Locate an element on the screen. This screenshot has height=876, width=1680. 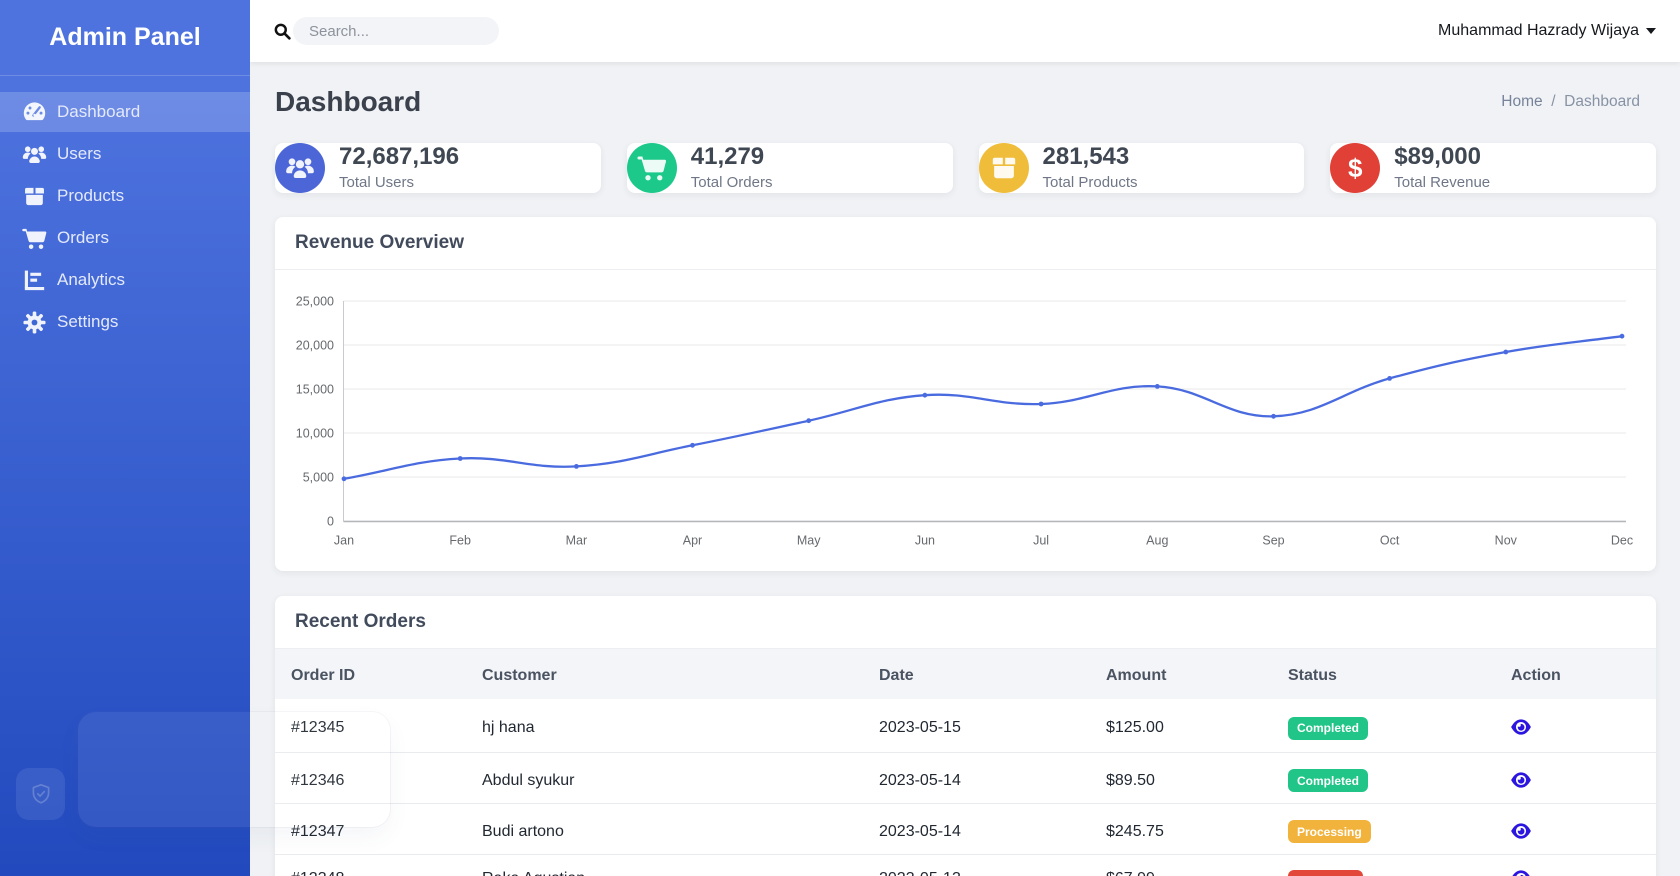
svg-text: May is located at coordinates (809, 541).